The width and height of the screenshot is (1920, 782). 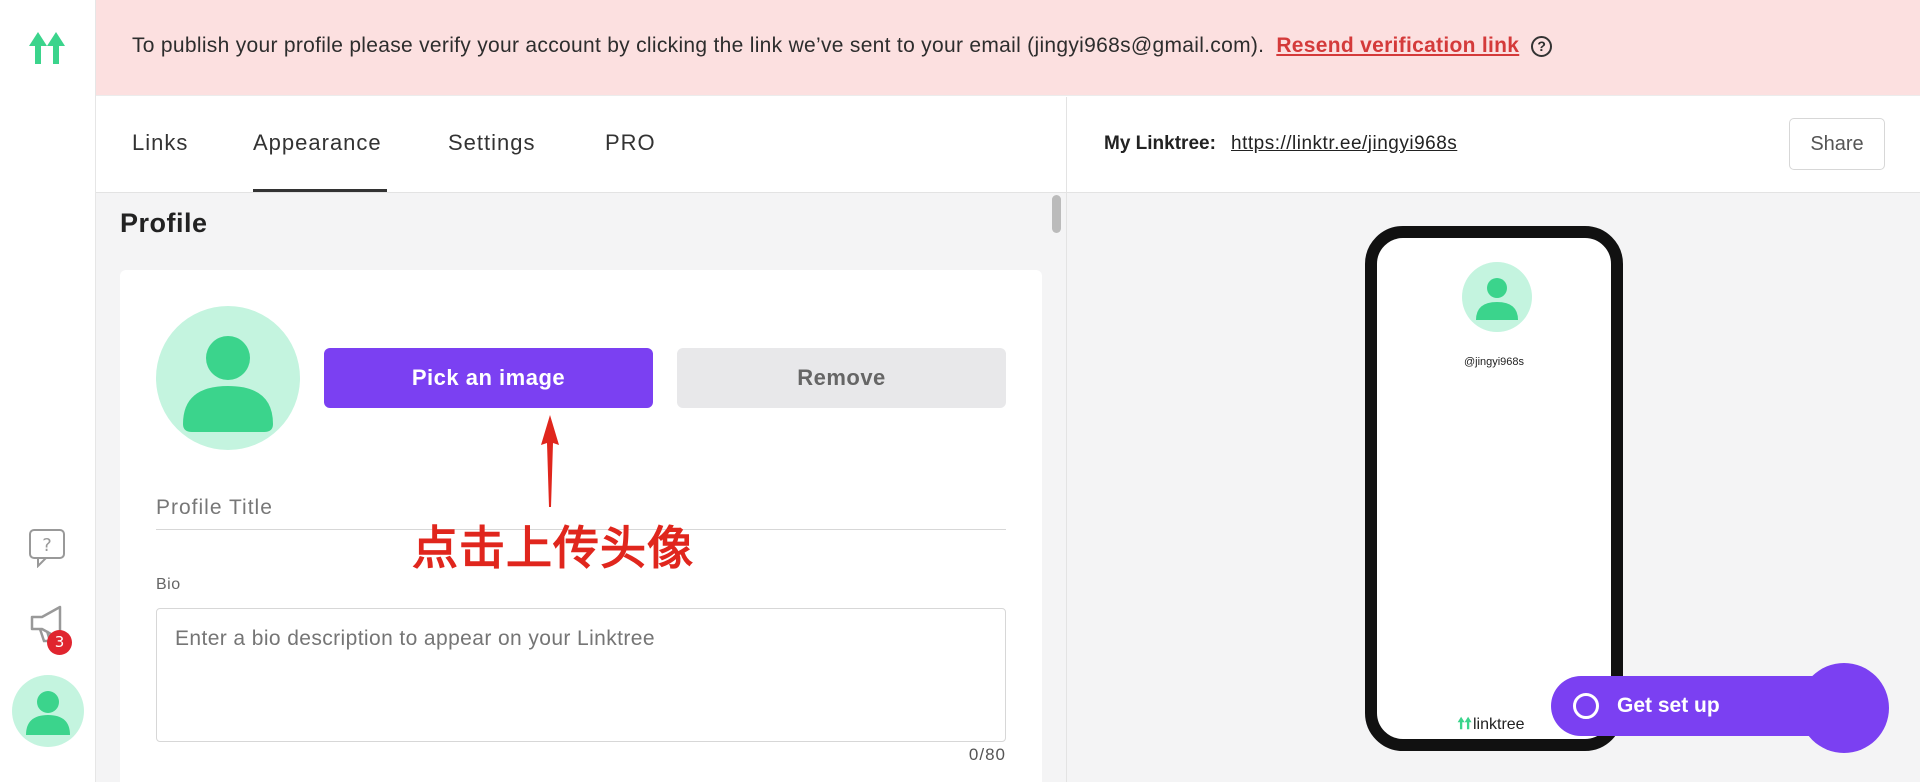 What do you see at coordinates (492, 143) in the screenshot?
I see `tab-settings: Settings` at bounding box center [492, 143].